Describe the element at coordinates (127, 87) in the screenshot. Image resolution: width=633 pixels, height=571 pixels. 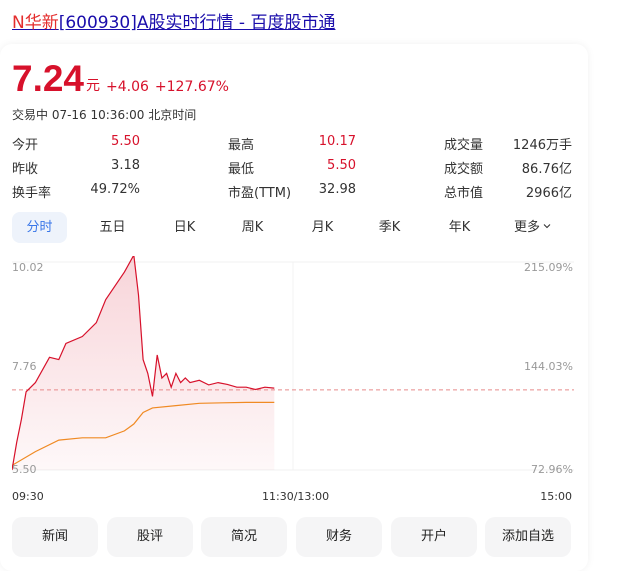
I see `price-change: +4.06` at that location.